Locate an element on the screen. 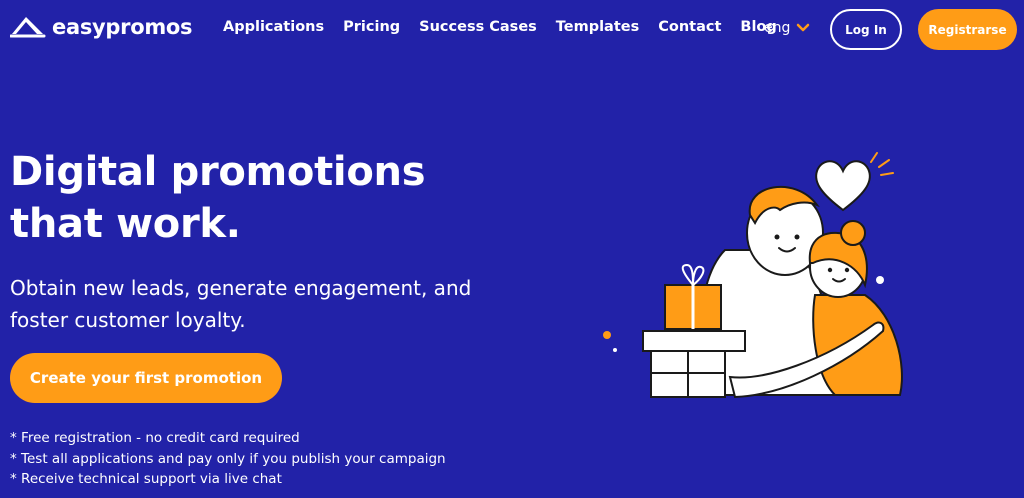 The width and height of the screenshot is (1024, 498). language-selector: eng is located at coordinates (787, 28).